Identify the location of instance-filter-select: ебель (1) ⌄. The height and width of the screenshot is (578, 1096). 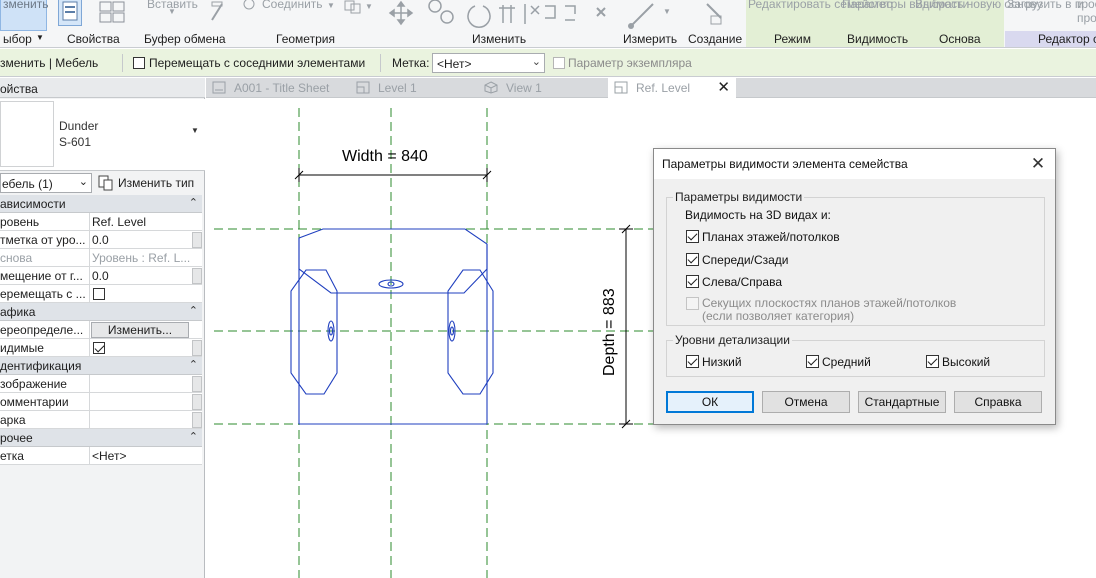
(46, 183).